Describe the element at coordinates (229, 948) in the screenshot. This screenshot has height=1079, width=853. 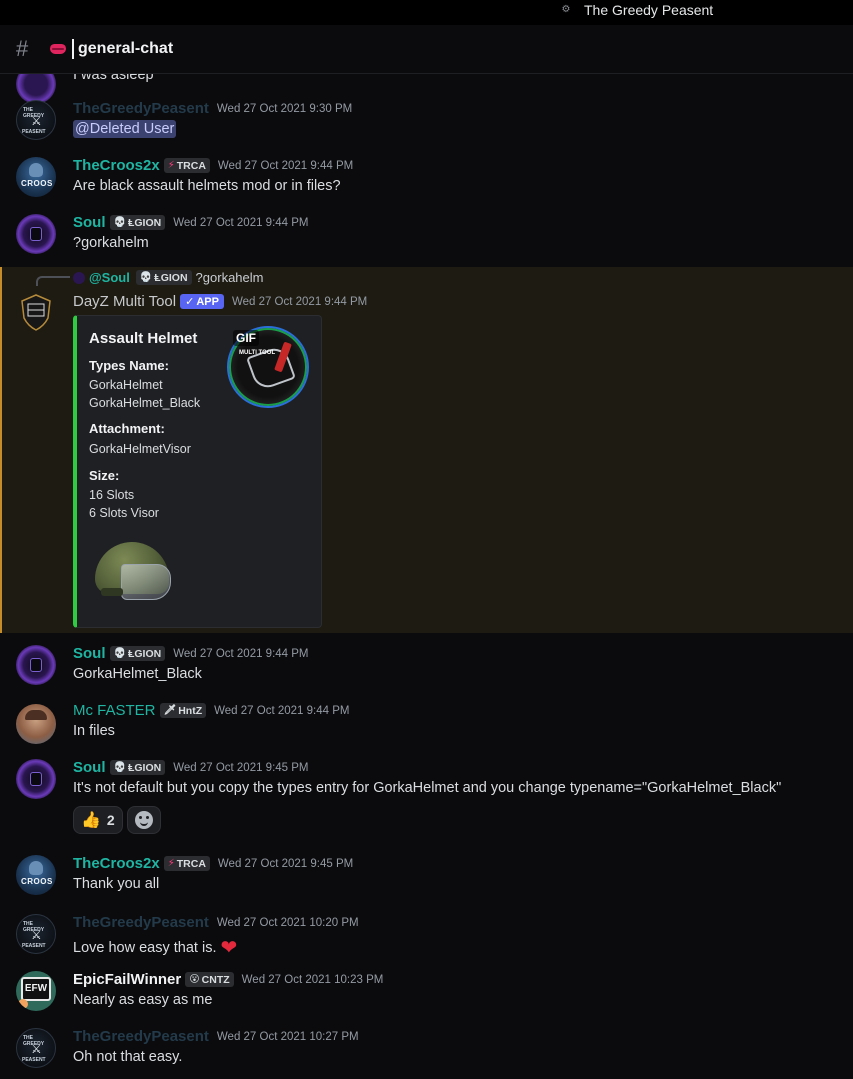
I see `heart-icon: ❤` at that location.